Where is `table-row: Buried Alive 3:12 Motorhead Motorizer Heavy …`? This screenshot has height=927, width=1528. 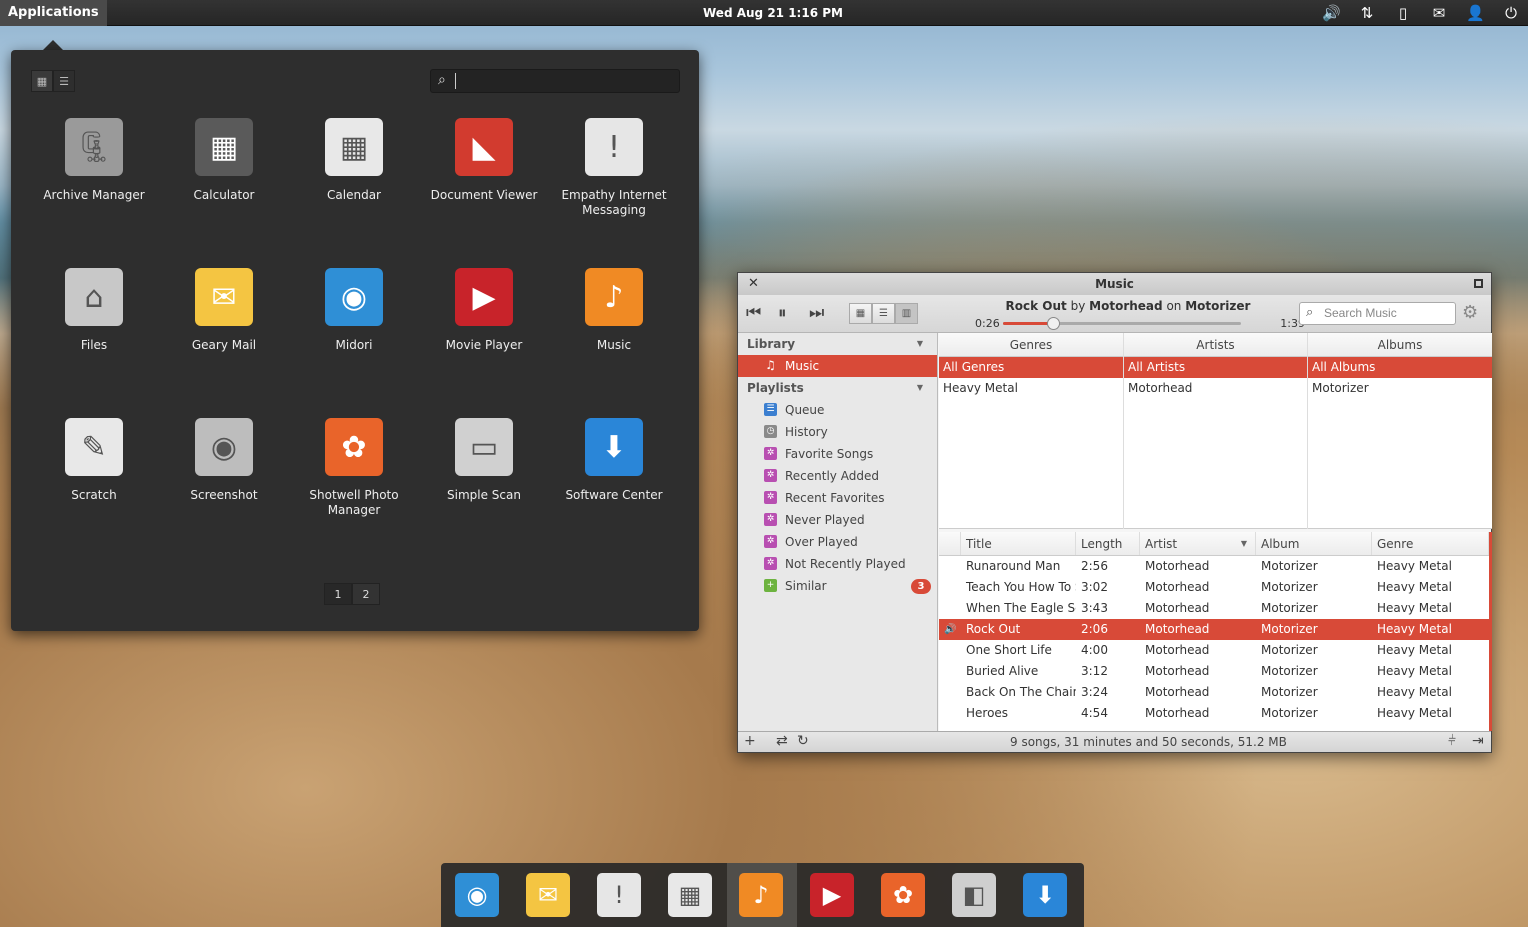
table-row: Buried Alive 3:12 Motorhead Motorizer Heavy … is located at coordinates (1214, 671).